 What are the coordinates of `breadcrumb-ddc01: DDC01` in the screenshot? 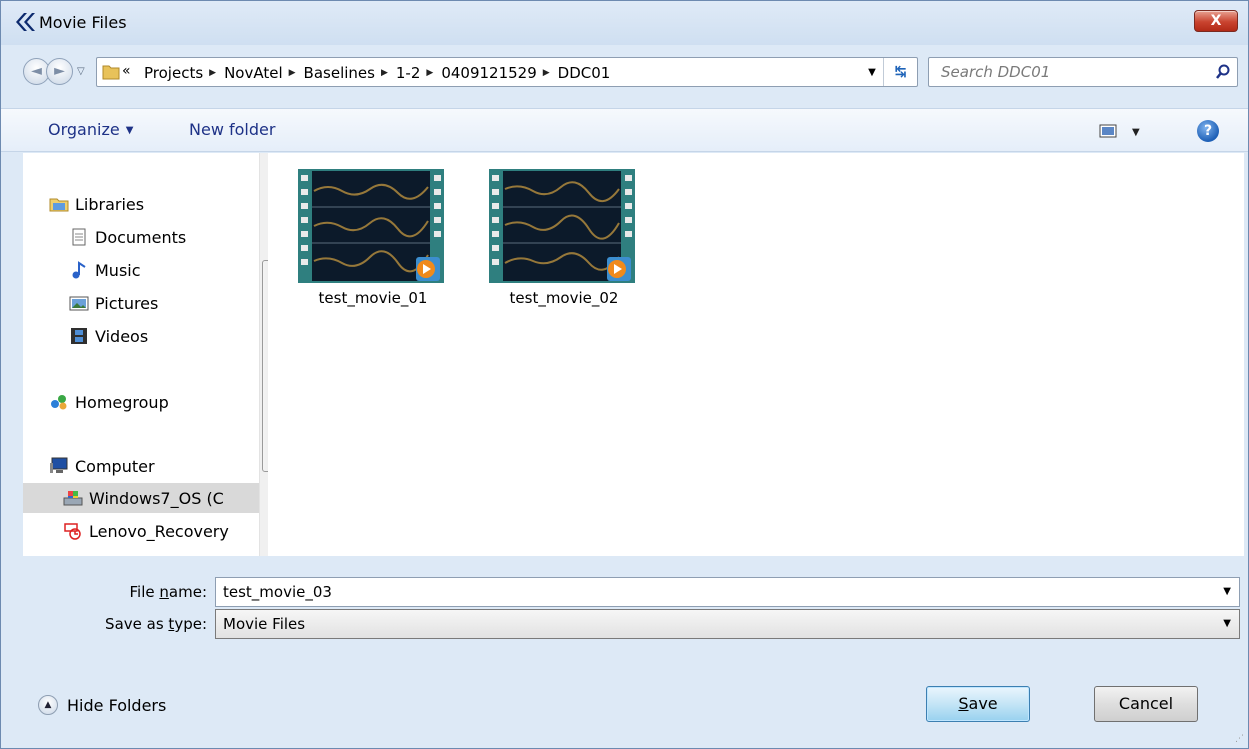 It's located at (587, 73).